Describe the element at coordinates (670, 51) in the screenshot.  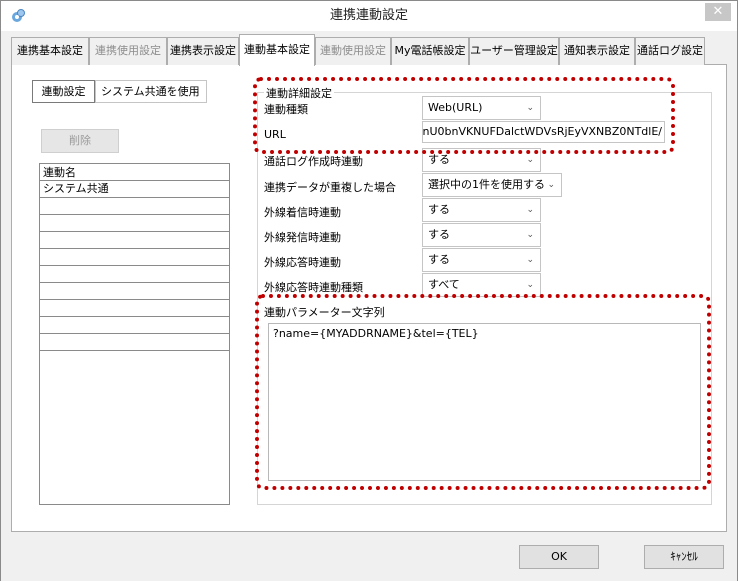
I see `tab-call-log: 通話ログ設定` at that location.